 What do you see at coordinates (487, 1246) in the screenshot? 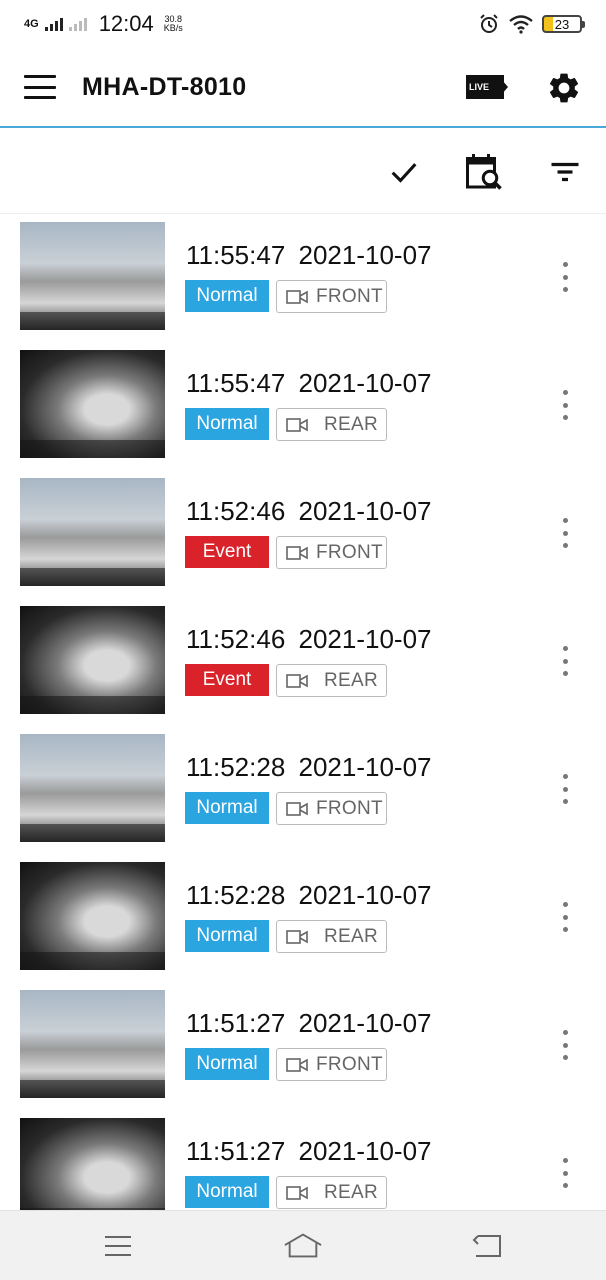
I see `back-icon` at bounding box center [487, 1246].